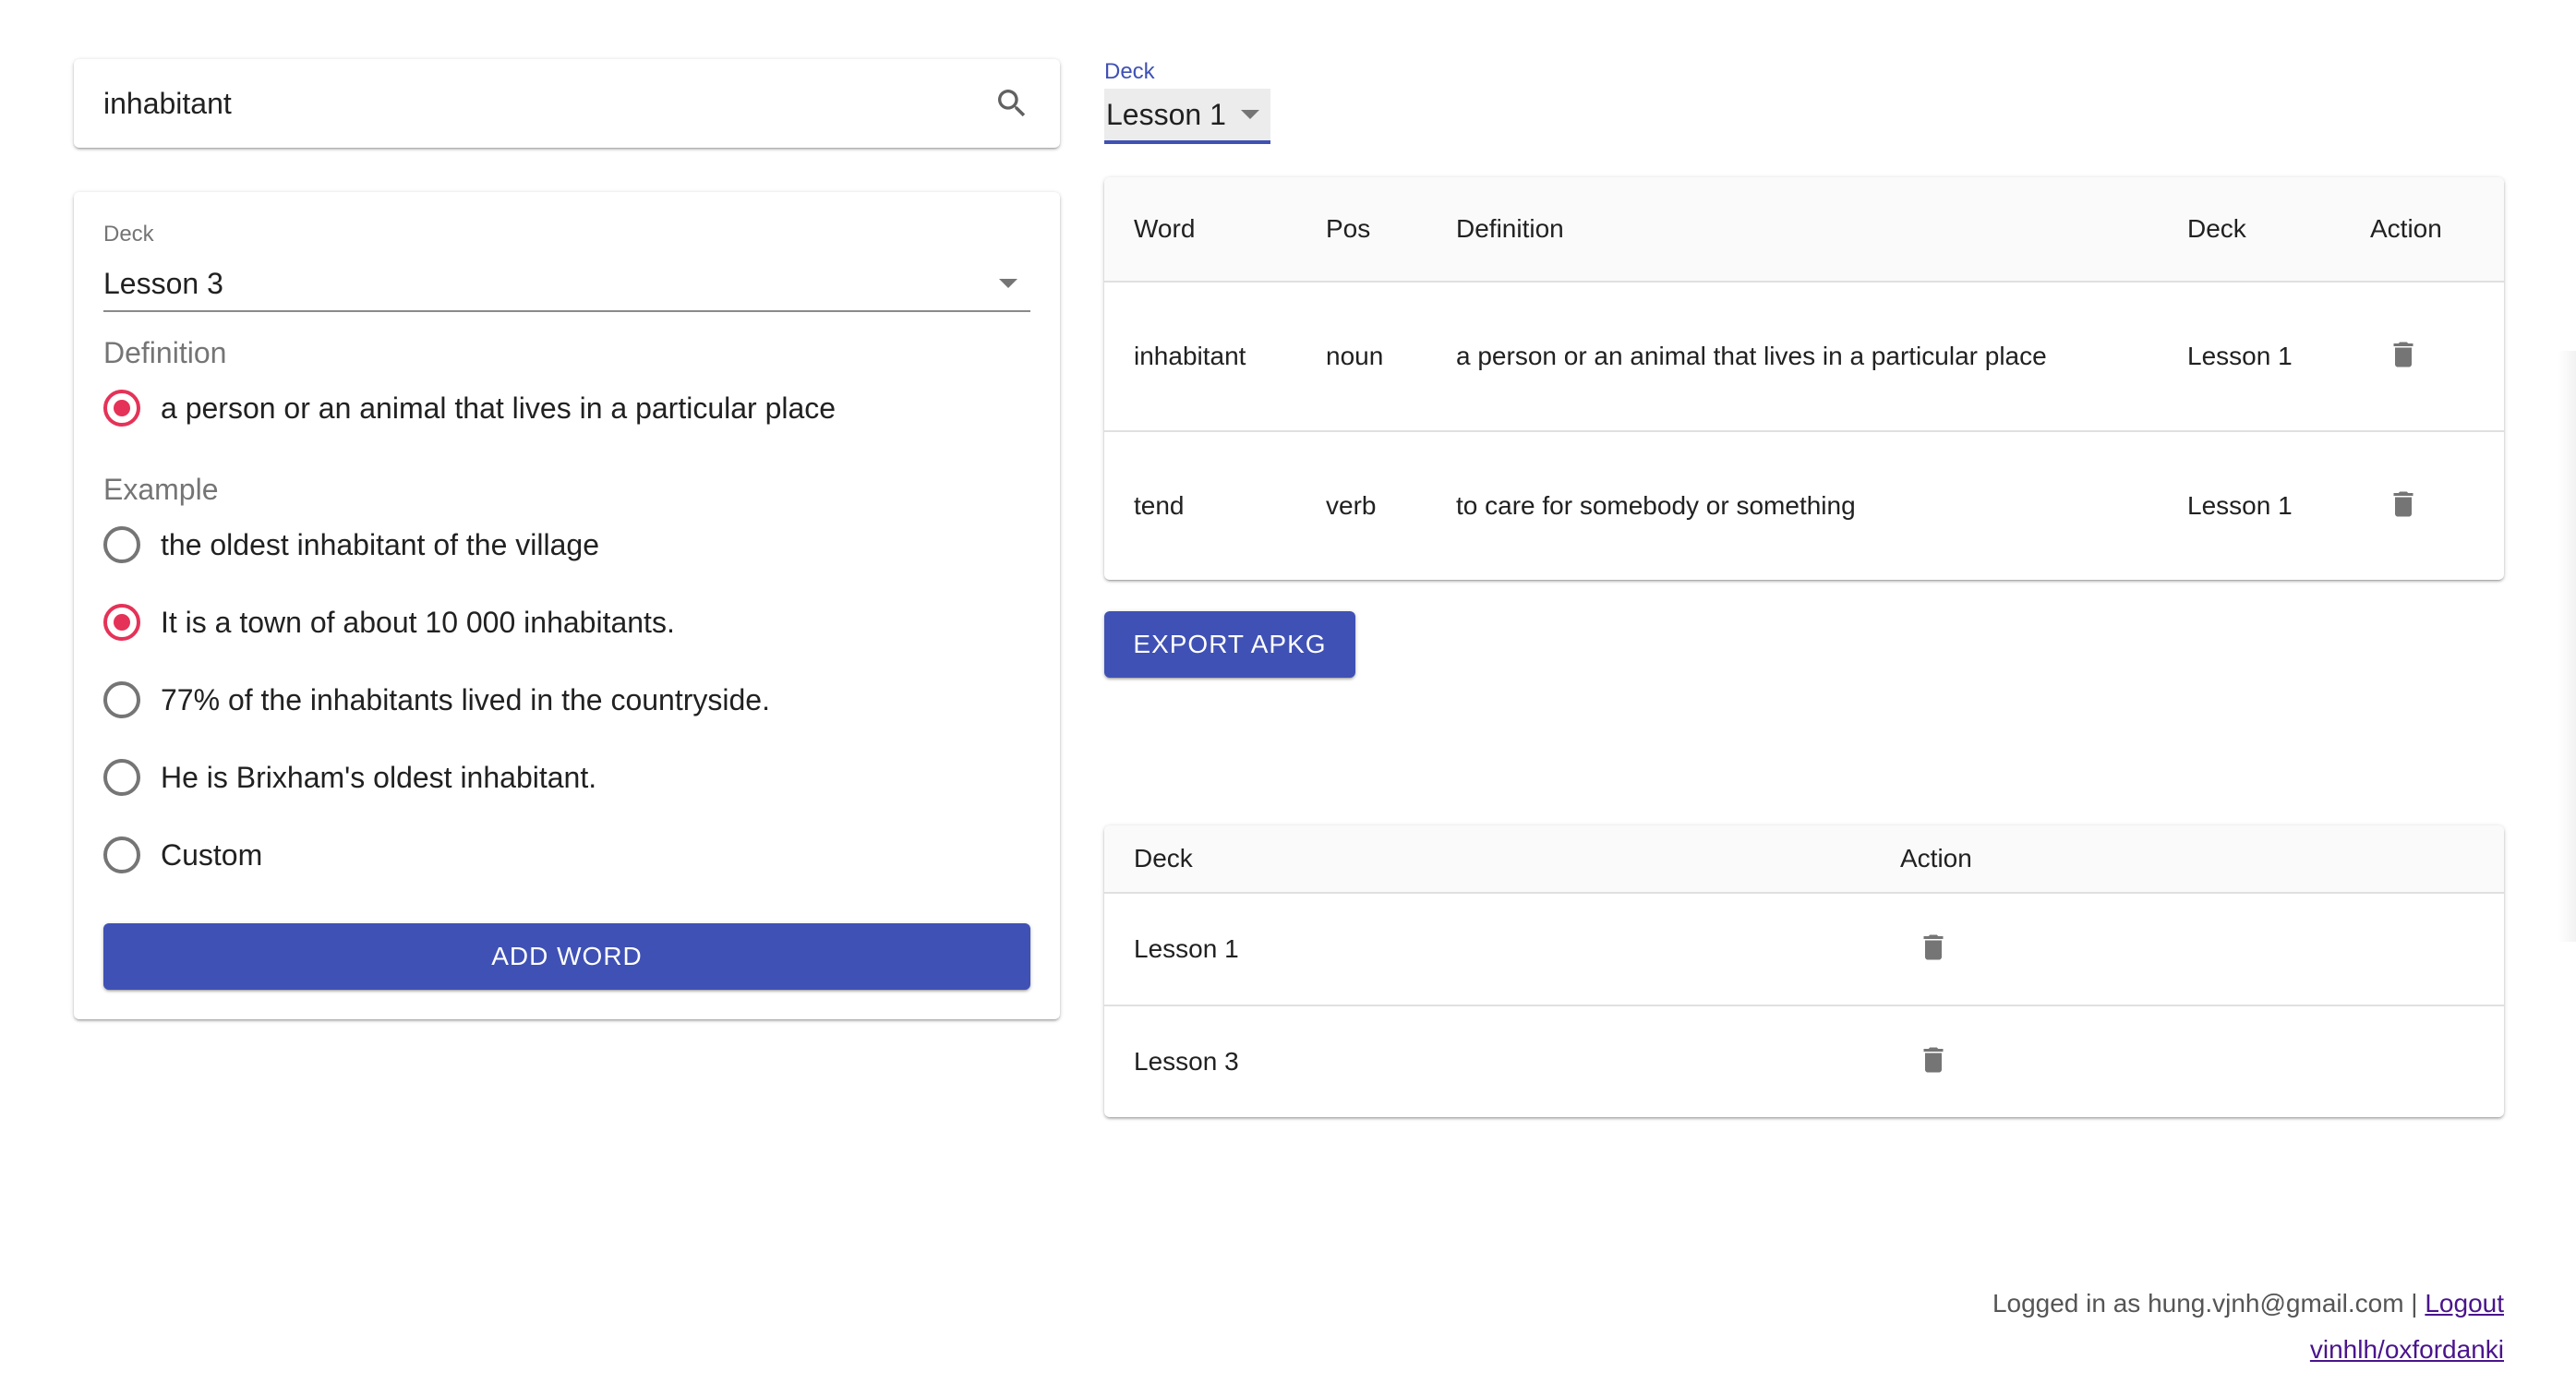 The width and height of the screenshot is (2576, 1396). What do you see at coordinates (165, 352) in the screenshot?
I see `definition-label: Definition` at bounding box center [165, 352].